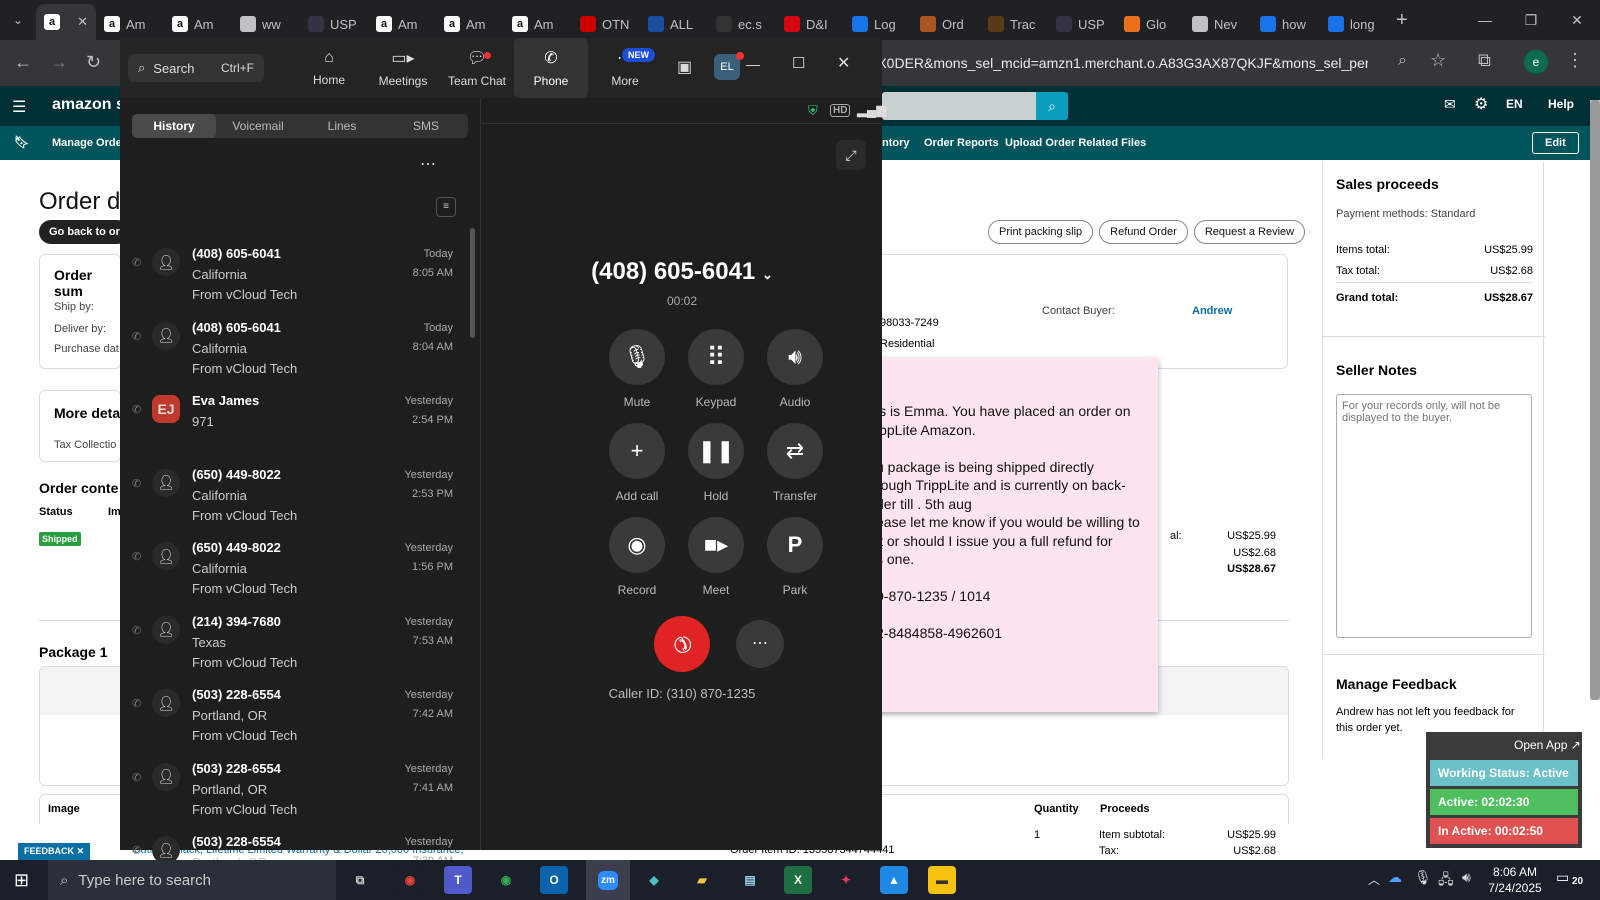 This screenshot has height=900, width=1600. I want to click on more-options-icon: ⋯, so click(428, 164).